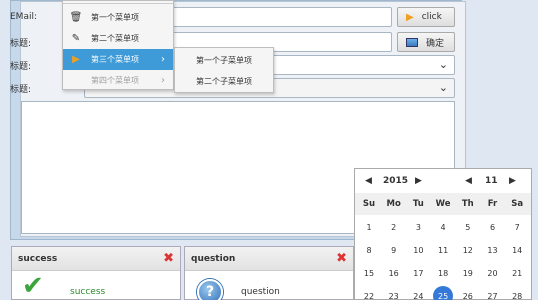 This screenshot has height=300, width=538. What do you see at coordinates (443, 181) in the screenshot?
I see `calendar-header: ◀ 2015 ▶ ◀ 11 ▶` at bounding box center [443, 181].